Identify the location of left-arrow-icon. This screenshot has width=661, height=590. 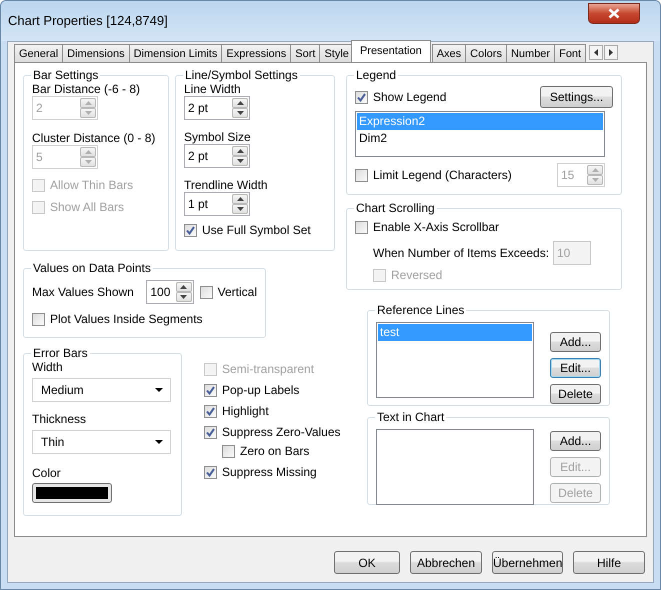
(596, 52).